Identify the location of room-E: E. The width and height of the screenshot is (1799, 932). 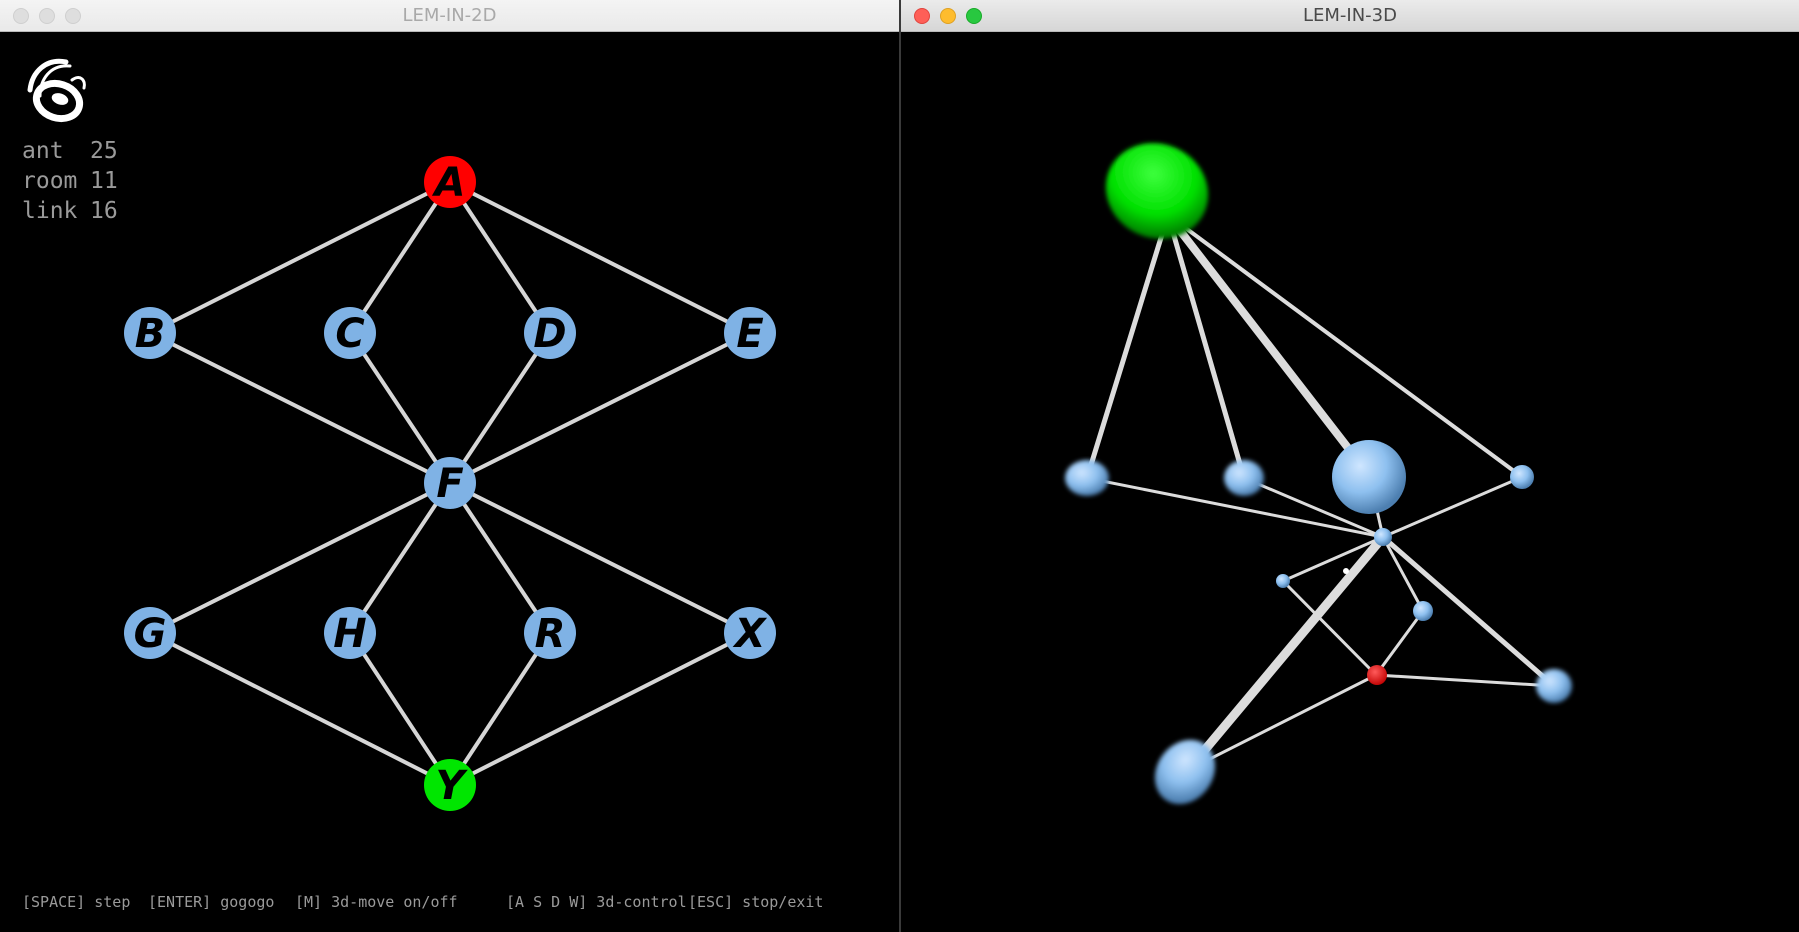
(750, 333).